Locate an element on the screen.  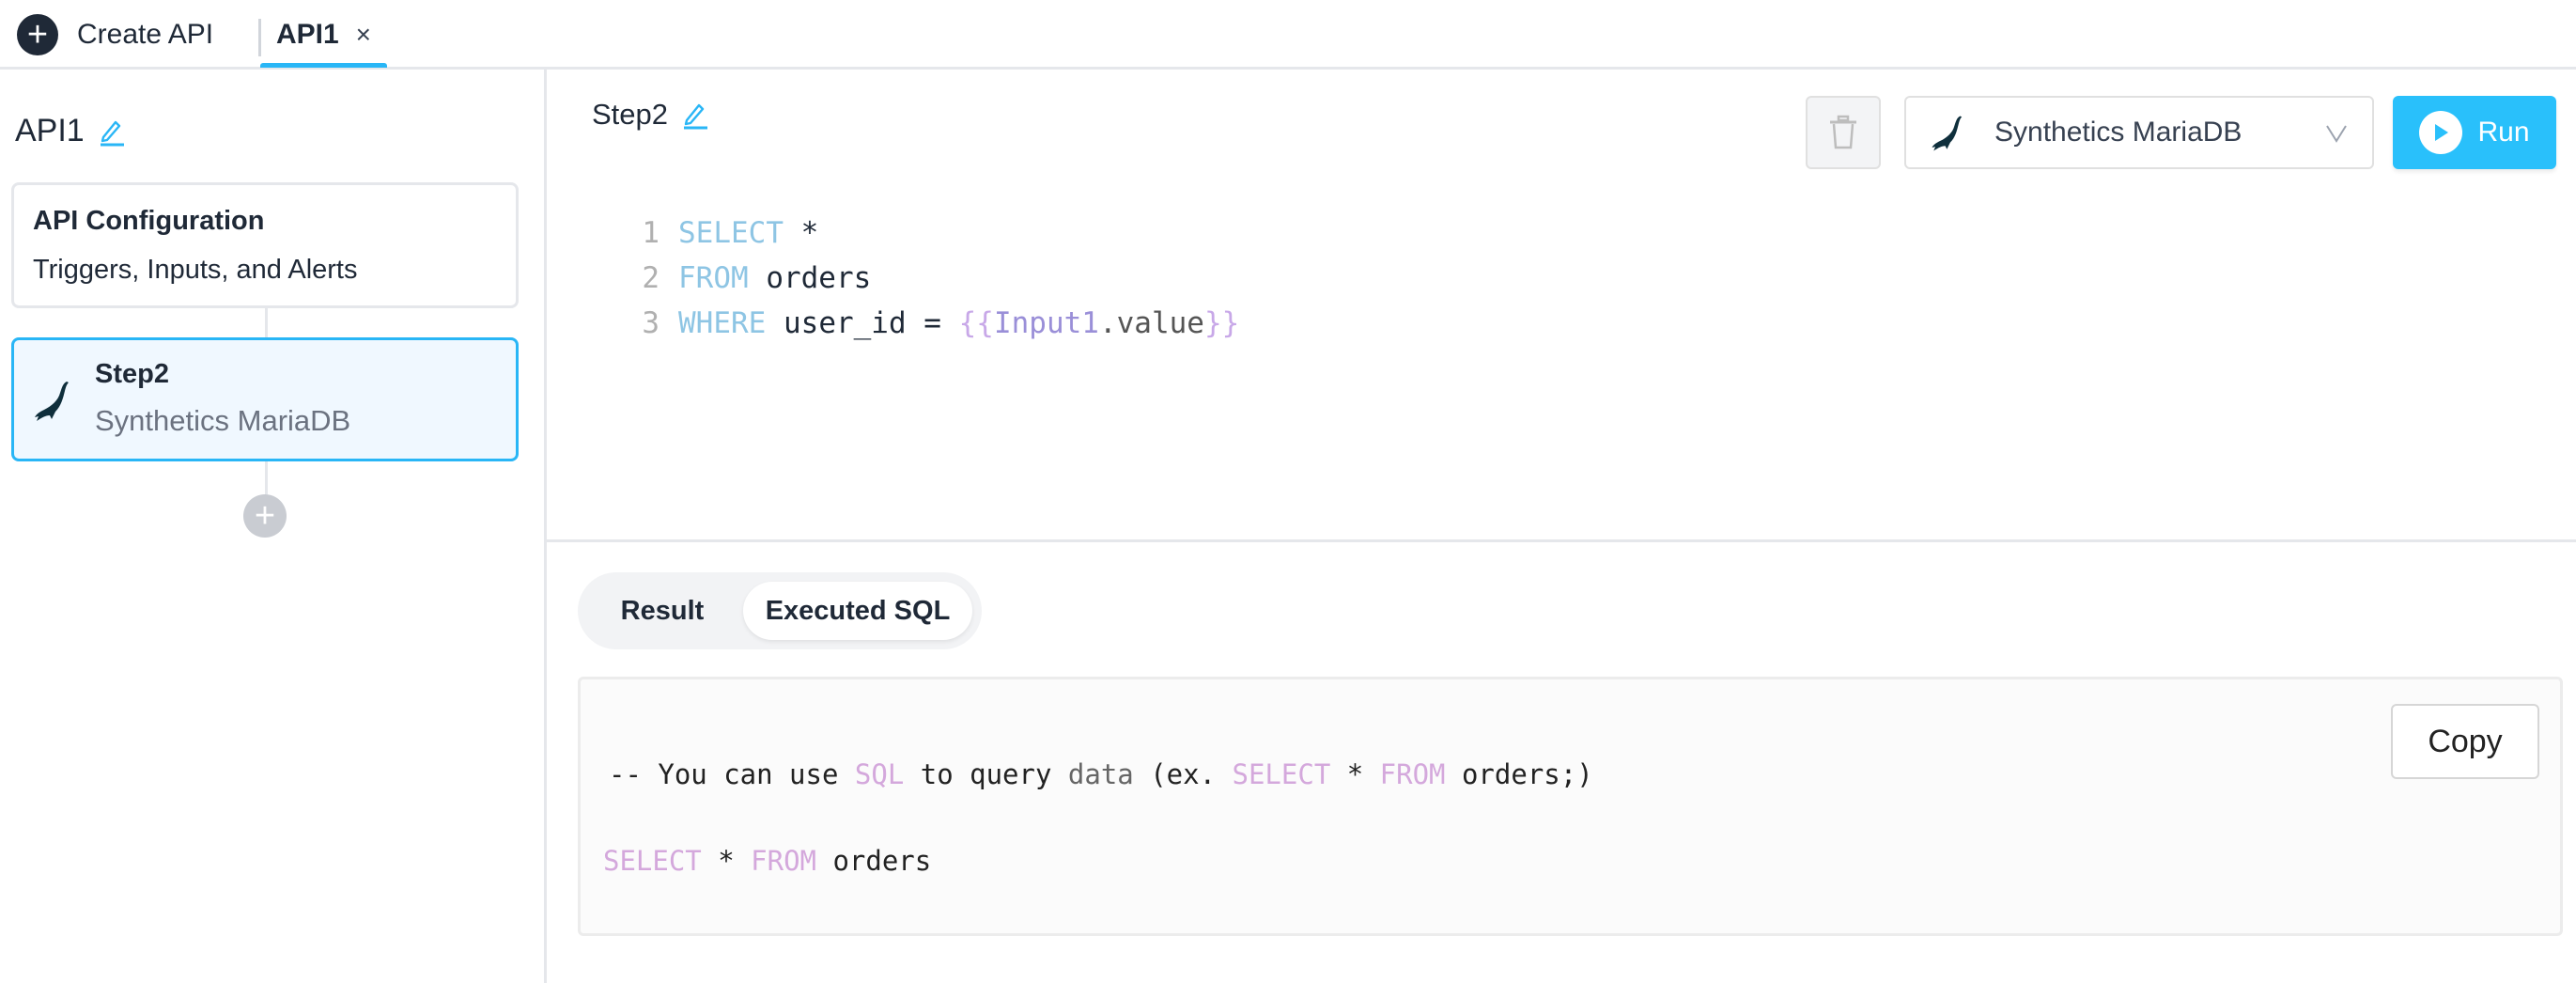
chevron-down-icon is located at coordinates (2336, 134).